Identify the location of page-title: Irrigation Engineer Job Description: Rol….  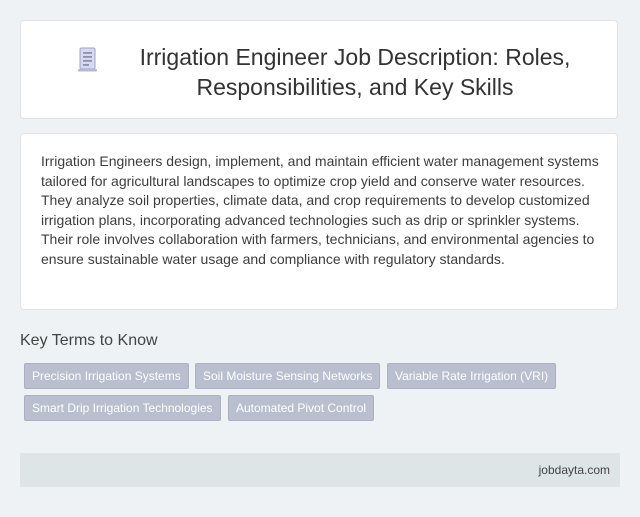
(355, 72).